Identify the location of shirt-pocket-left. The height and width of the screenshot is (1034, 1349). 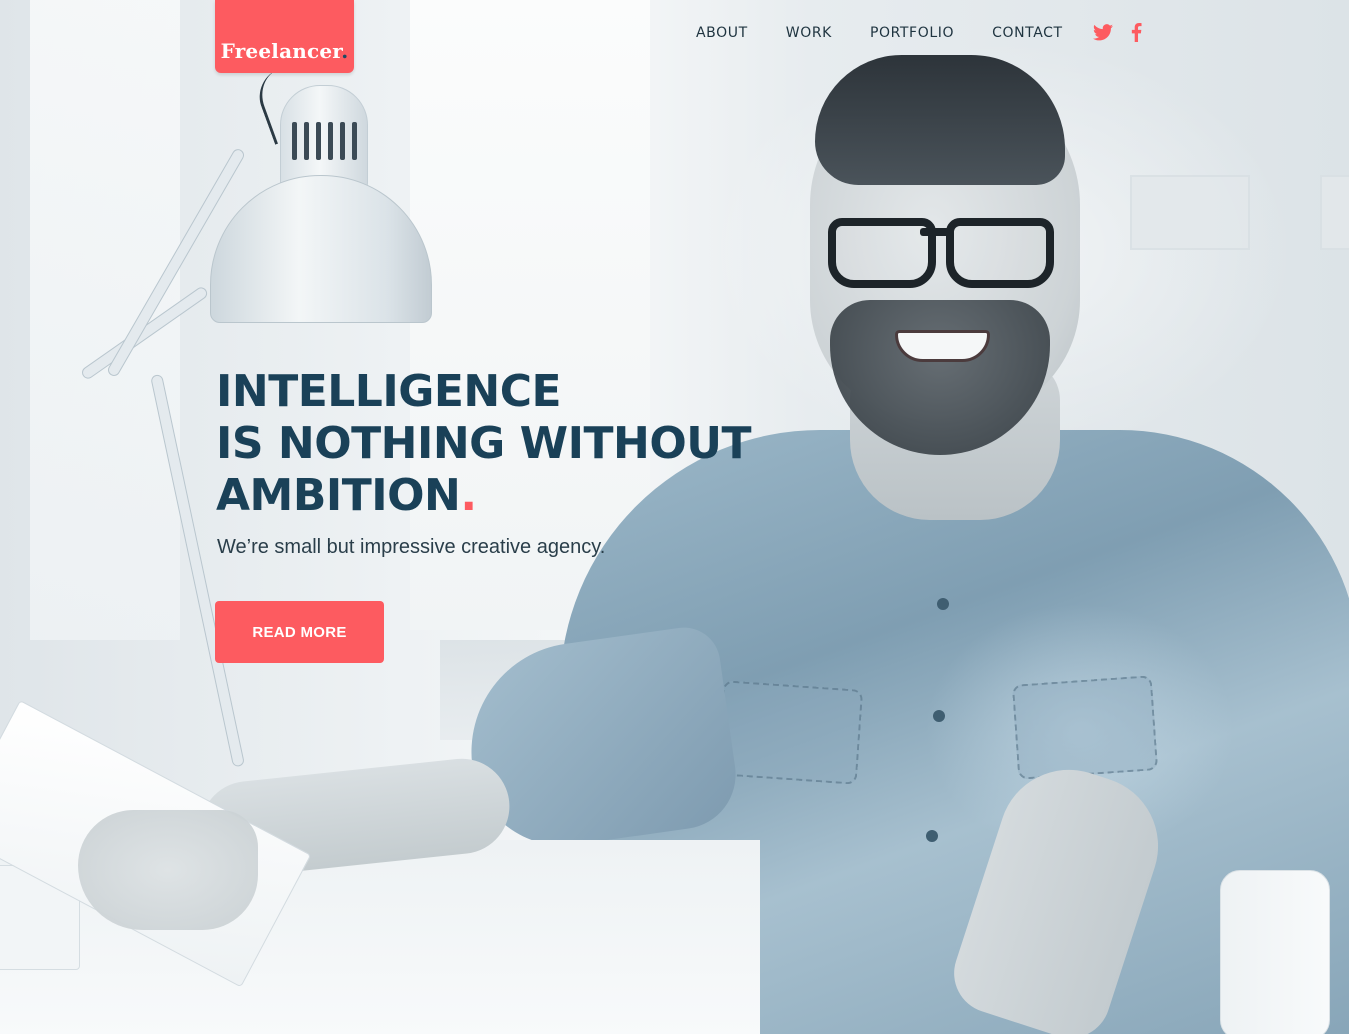
(790, 732).